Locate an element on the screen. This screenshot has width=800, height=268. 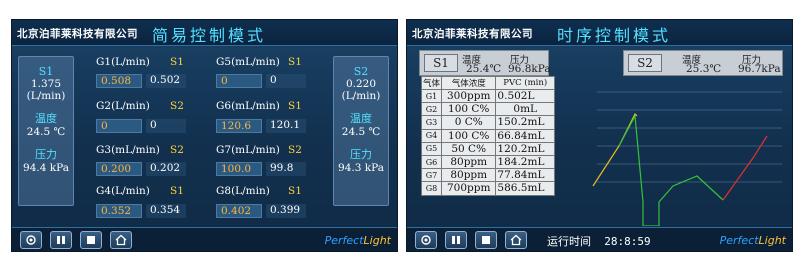
gas-cell: G1 is located at coordinates (431, 96).